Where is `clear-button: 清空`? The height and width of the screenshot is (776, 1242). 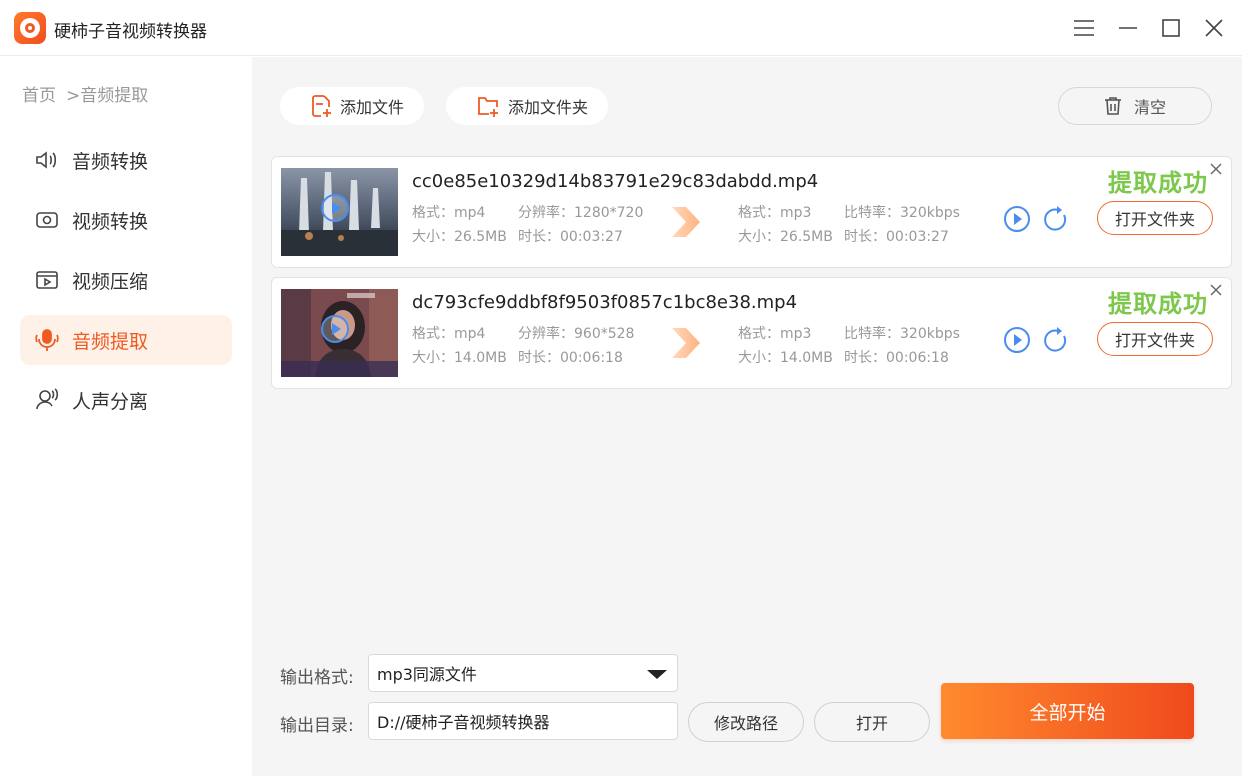 clear-button: 清空 is located at coordinates (1135, 106).